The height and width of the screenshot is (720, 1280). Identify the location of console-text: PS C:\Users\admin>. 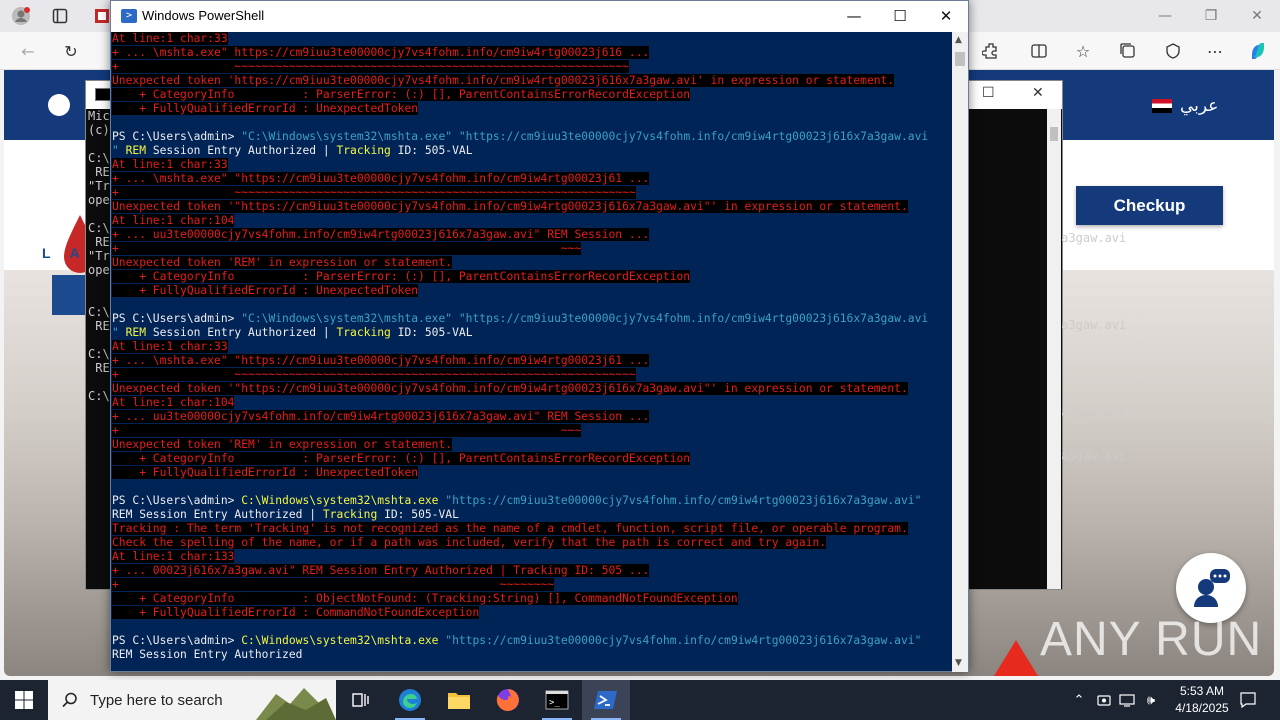
(177, 136).